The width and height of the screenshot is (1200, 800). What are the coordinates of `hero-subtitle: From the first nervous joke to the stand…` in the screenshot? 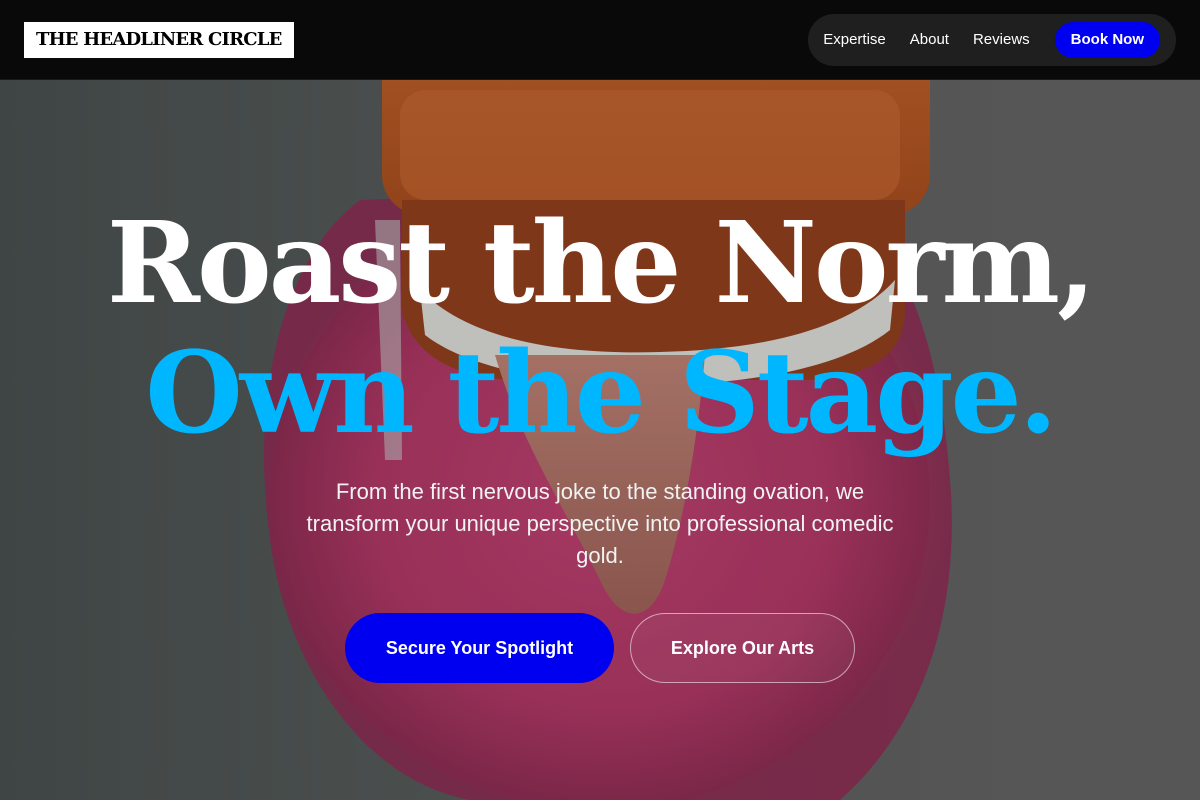 It's located at (600, 523).